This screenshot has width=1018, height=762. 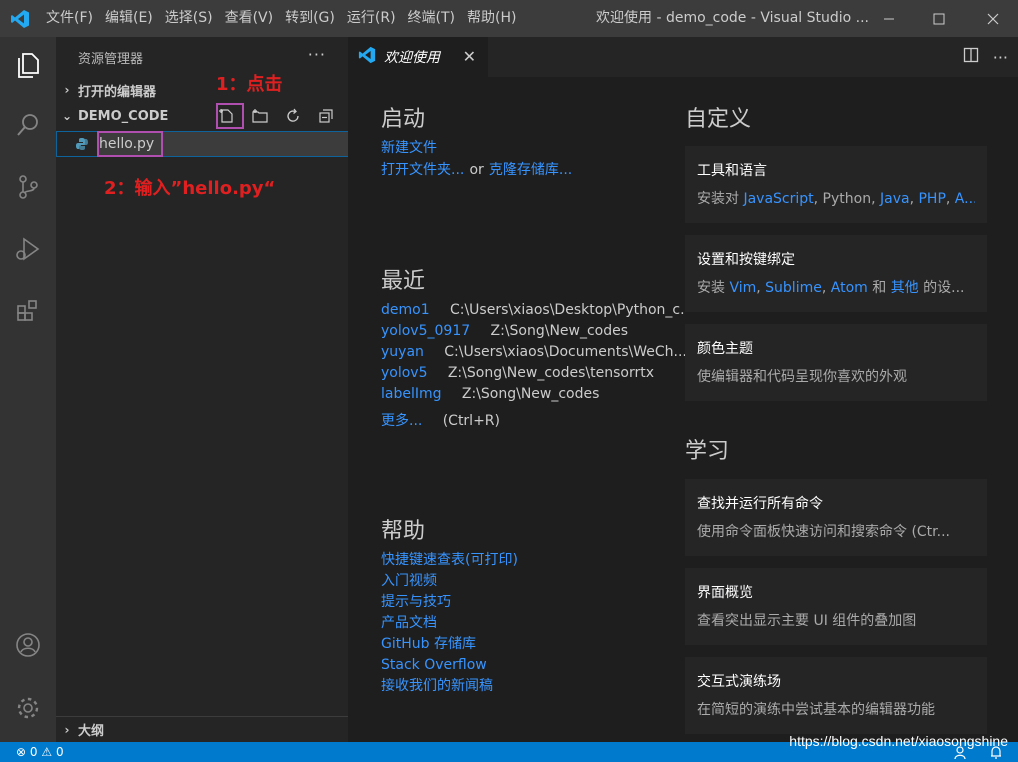 I want to click on help-link-keyboard-cheatsheet: 快捷键速查表(可打印), so click(x=449, y=560).